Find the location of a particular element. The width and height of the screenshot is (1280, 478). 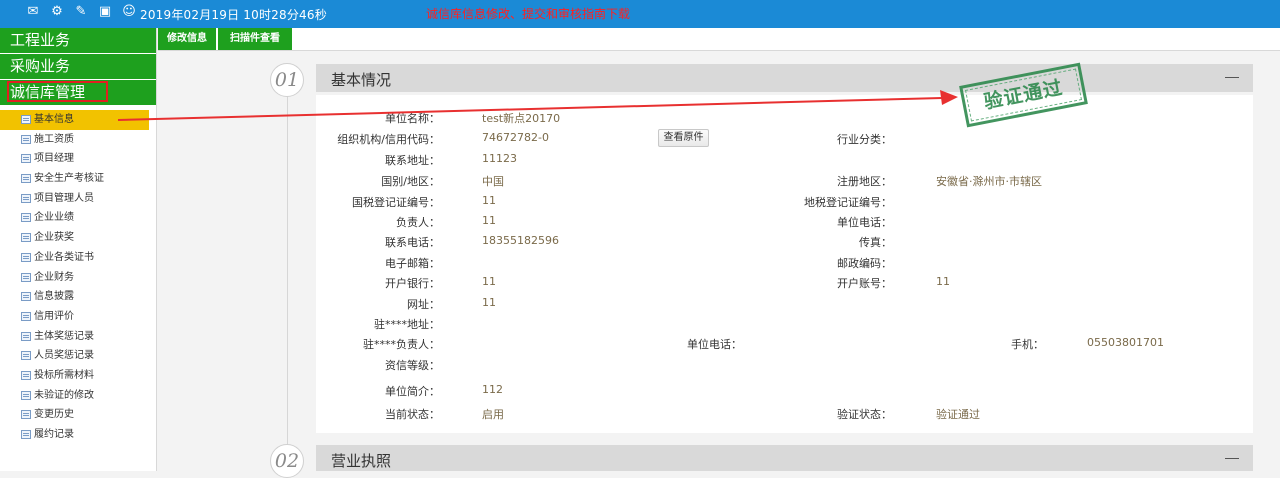

sidebar-item: 安全生产考核证 is located at coordinates (78, 179).